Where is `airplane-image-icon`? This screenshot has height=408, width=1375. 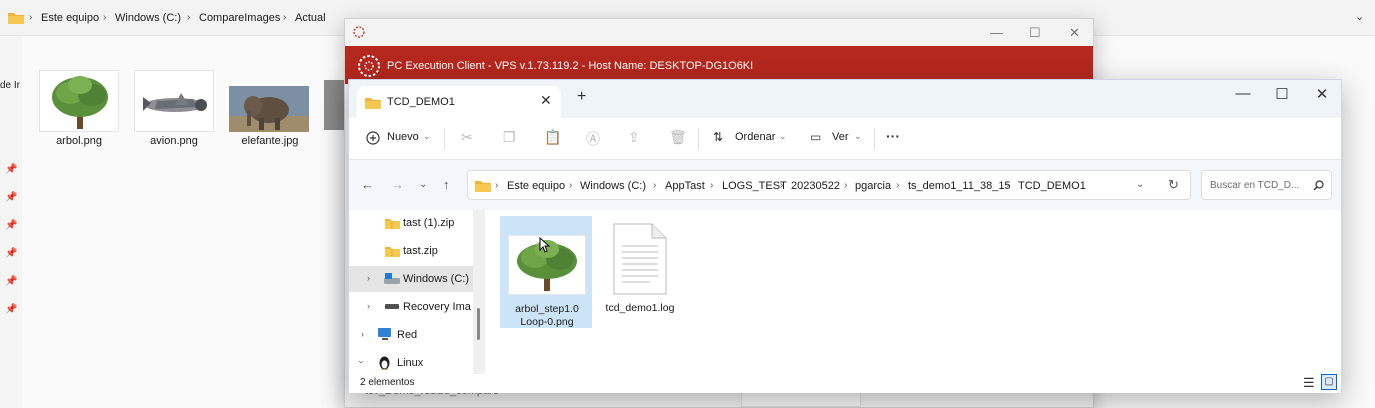
airplane-image-icon is located at coordinates (174, 101).